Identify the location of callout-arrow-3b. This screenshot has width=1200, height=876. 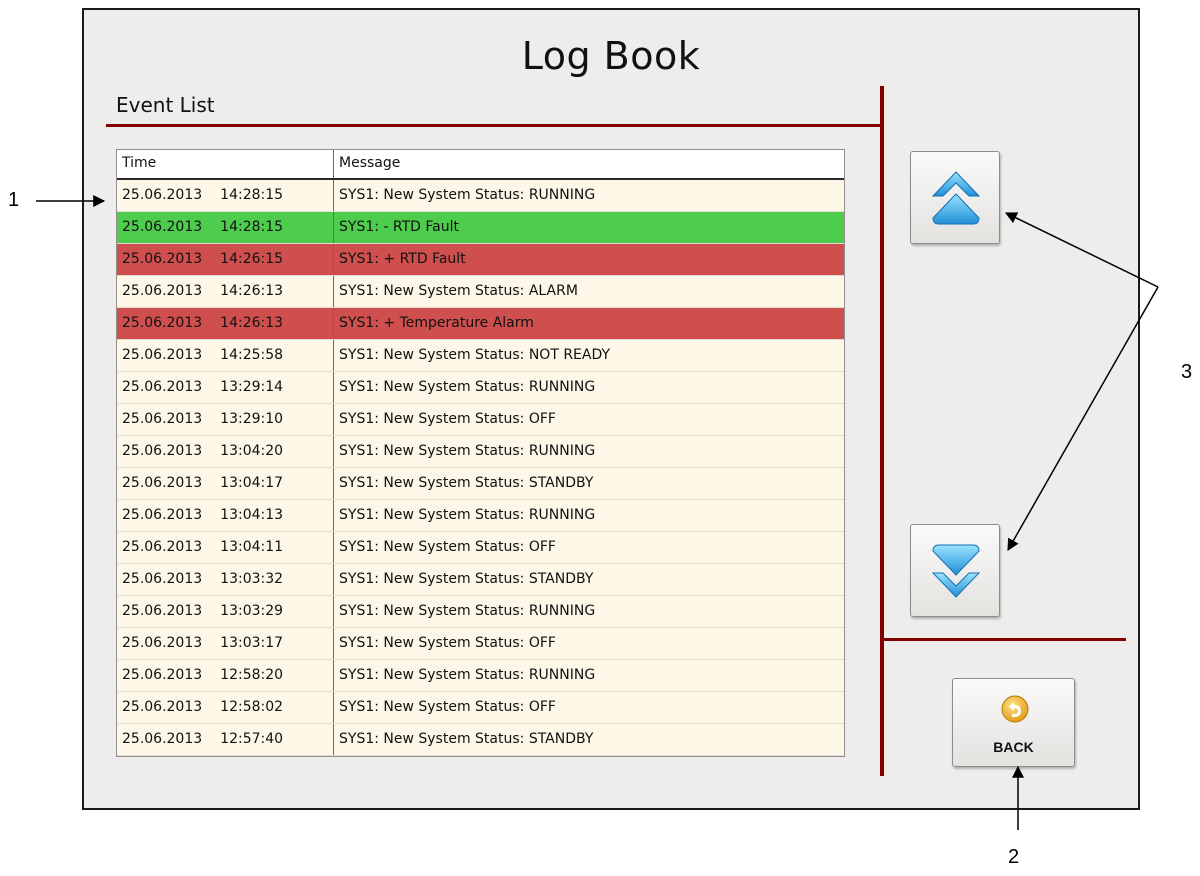
(1083, 419).